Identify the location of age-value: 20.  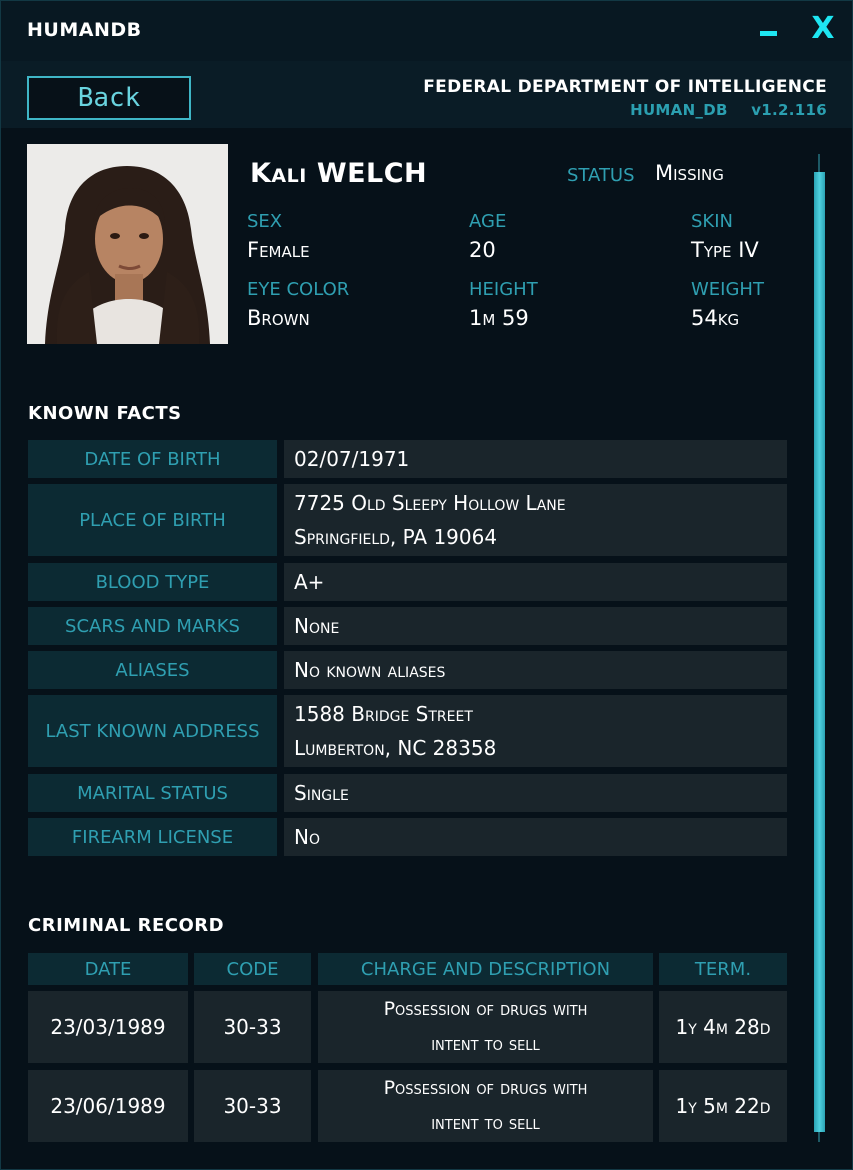
(482, 250).